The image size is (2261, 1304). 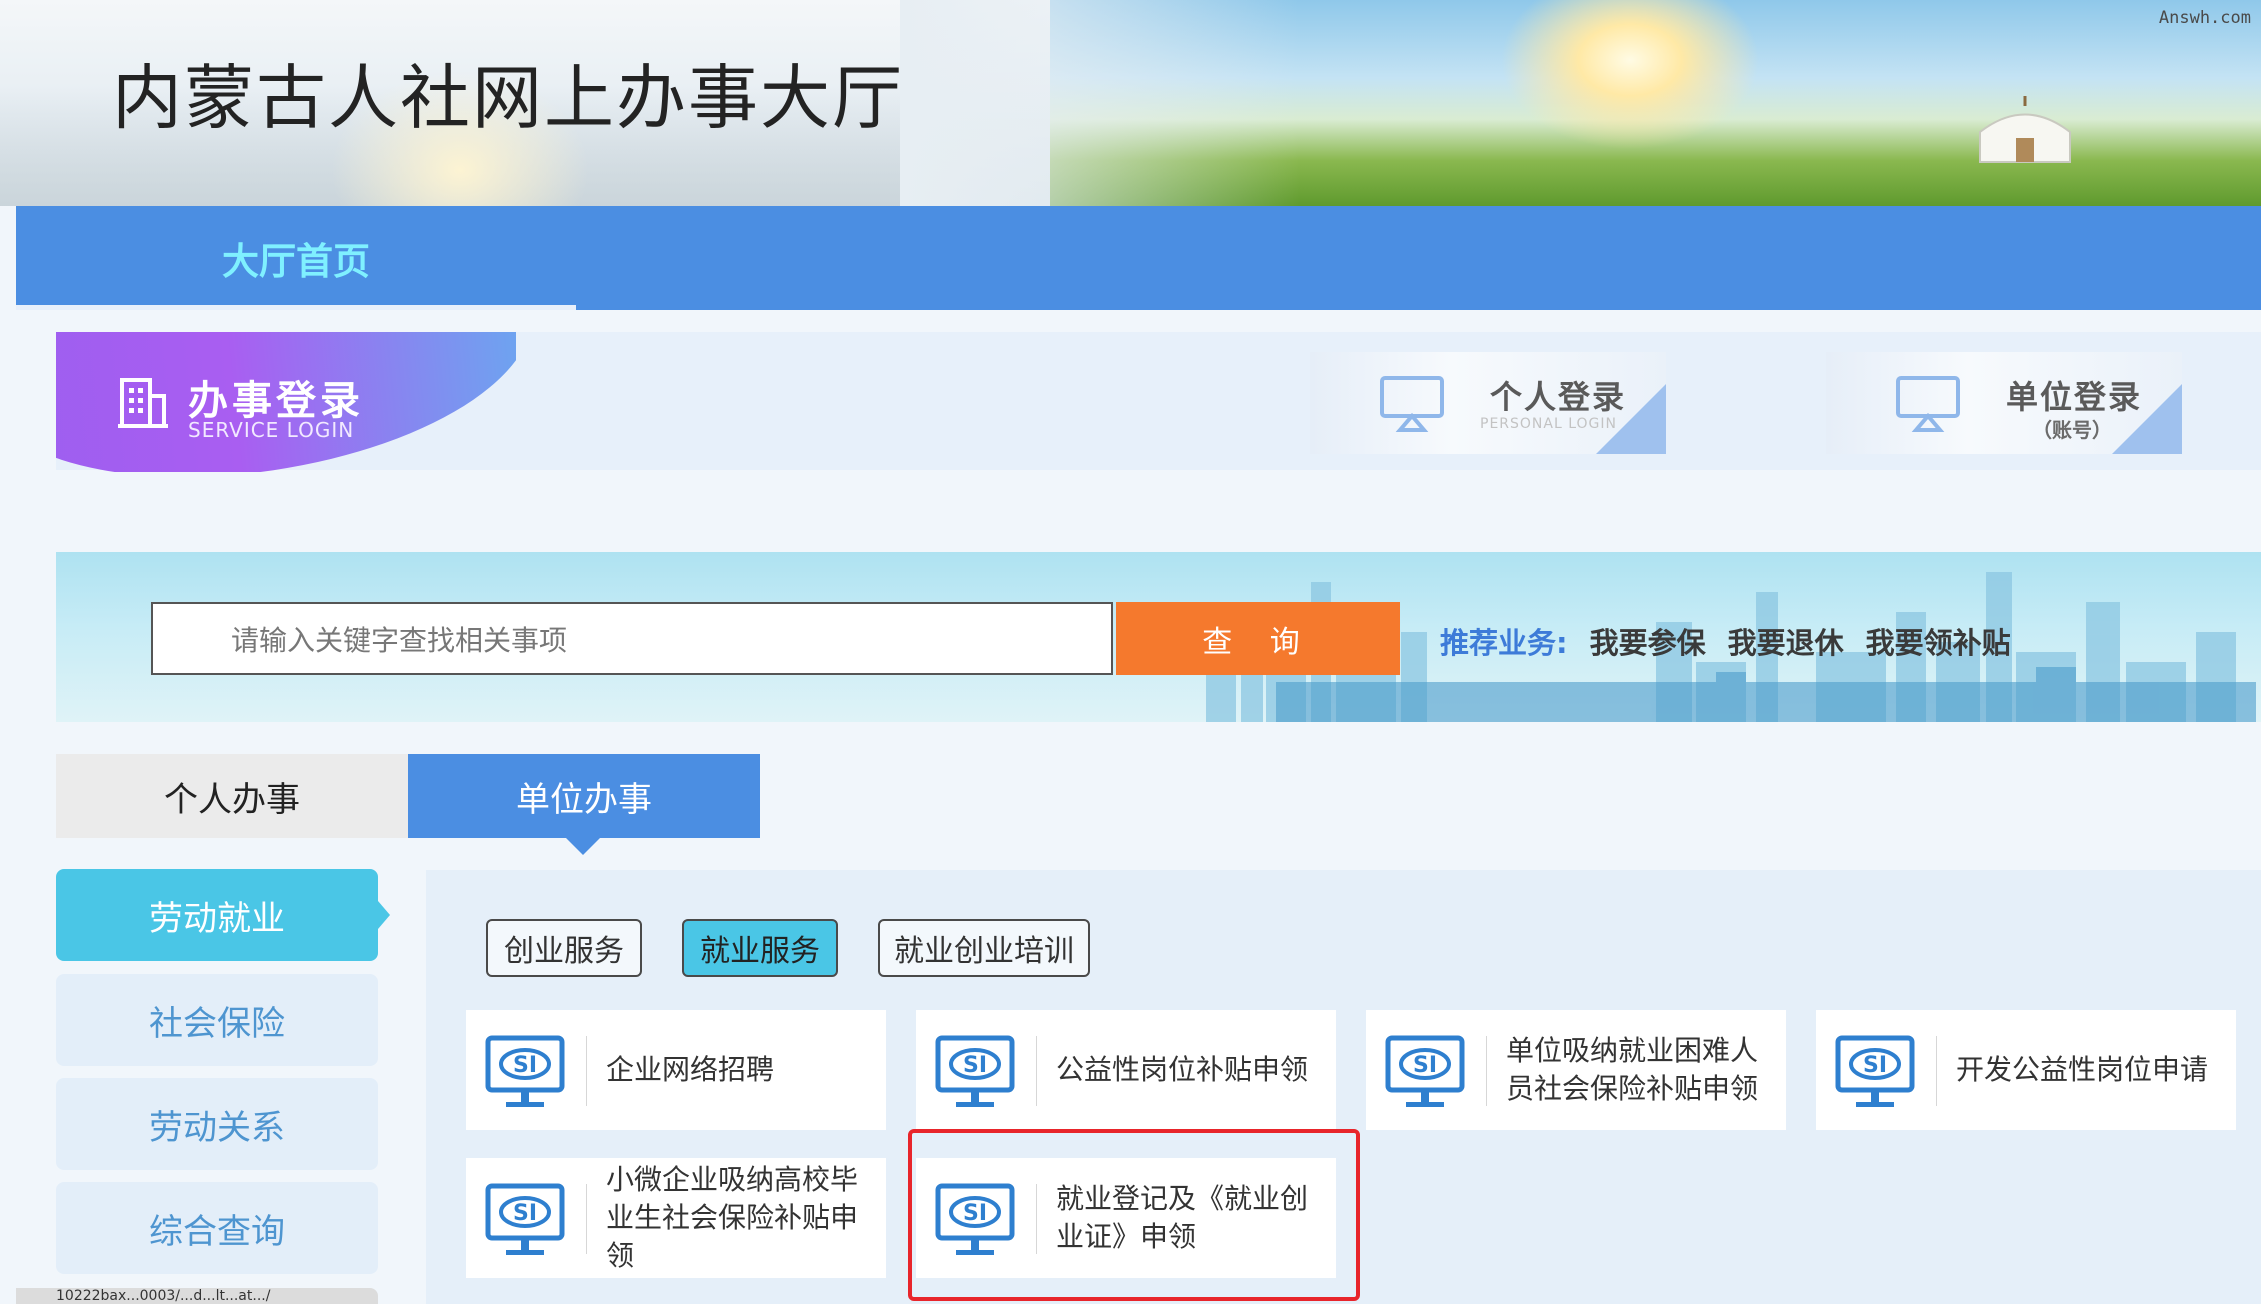 What do you see at coordinates (197, 1296) in the screenshot?
I see `status-bar-url: 10222bax...0003/...d...lt...at.../` at bounding box center [197, 1296].